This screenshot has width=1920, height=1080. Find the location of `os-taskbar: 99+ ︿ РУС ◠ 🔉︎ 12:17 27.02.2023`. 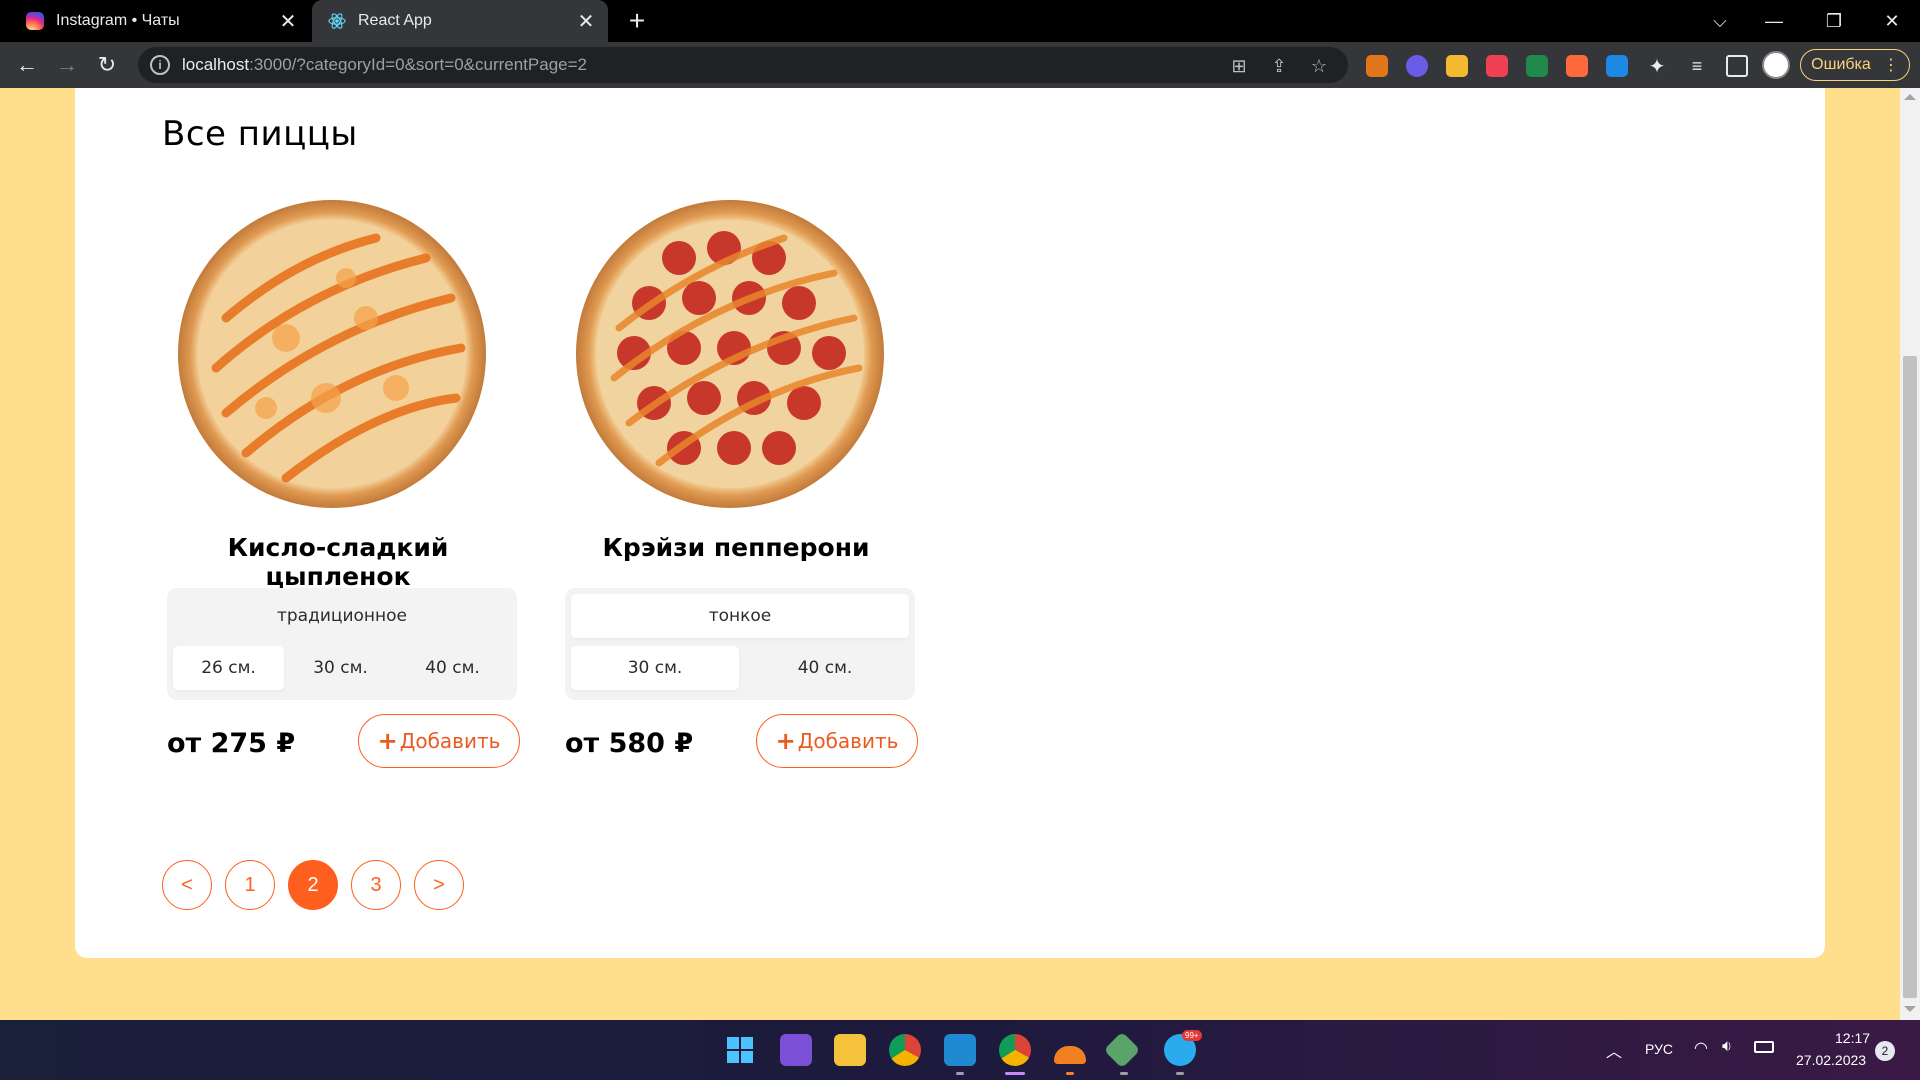

os-taskbar: 99+ ︿ РУС ◠ 🔉︎ 12:17 27.02.2023 is located at coordinates (960, 1050).